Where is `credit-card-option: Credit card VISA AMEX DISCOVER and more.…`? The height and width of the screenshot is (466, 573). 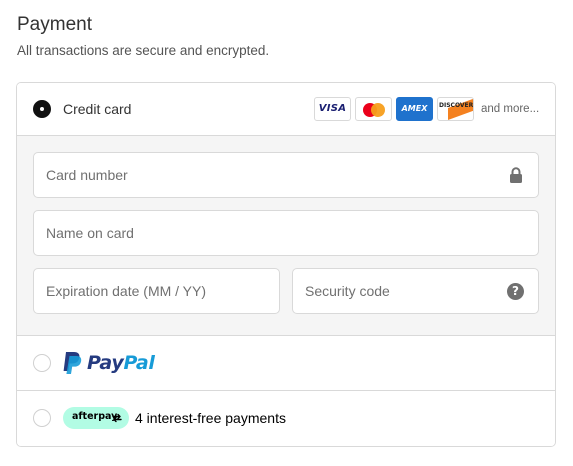
credit-card-option: Credit card VISA AMEX DISCOVER and more.… is located at coordinates (286, 109).